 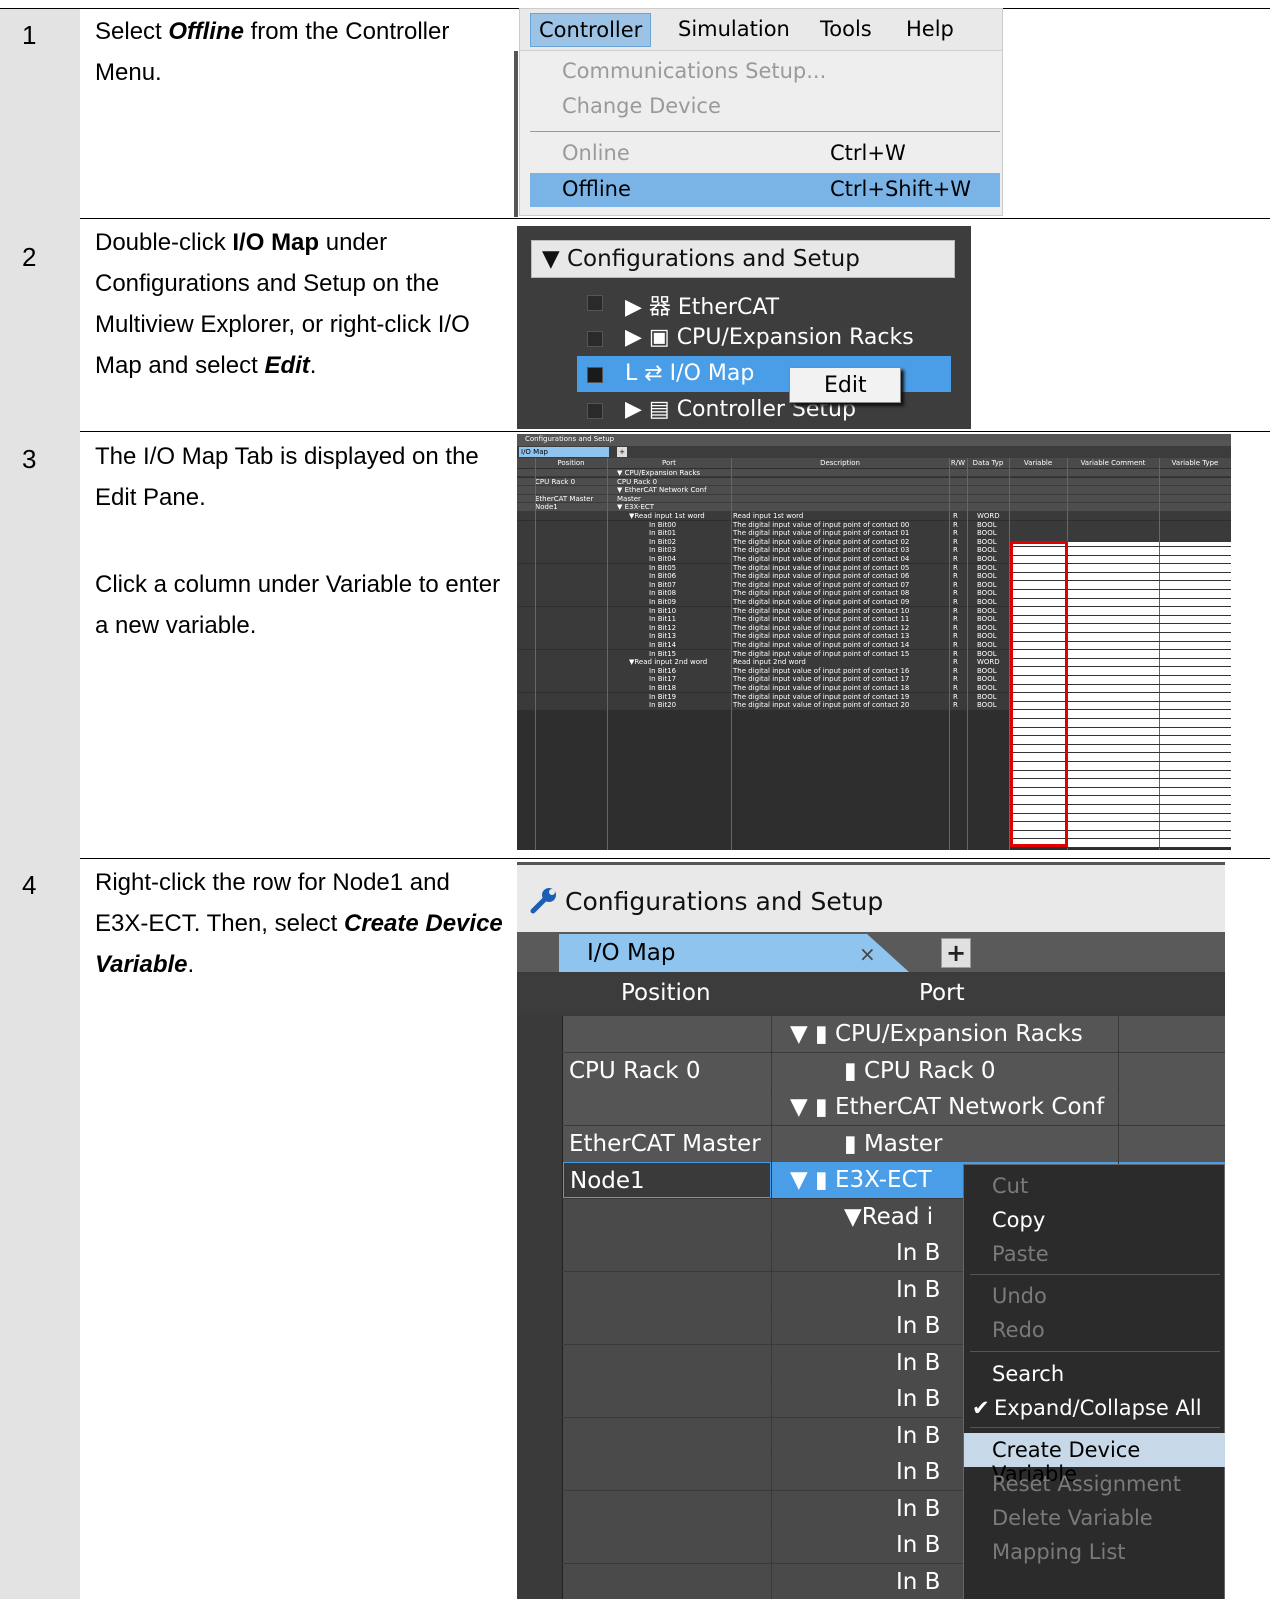 I want to click on close-icon: ×, so click(x=867, y=954).